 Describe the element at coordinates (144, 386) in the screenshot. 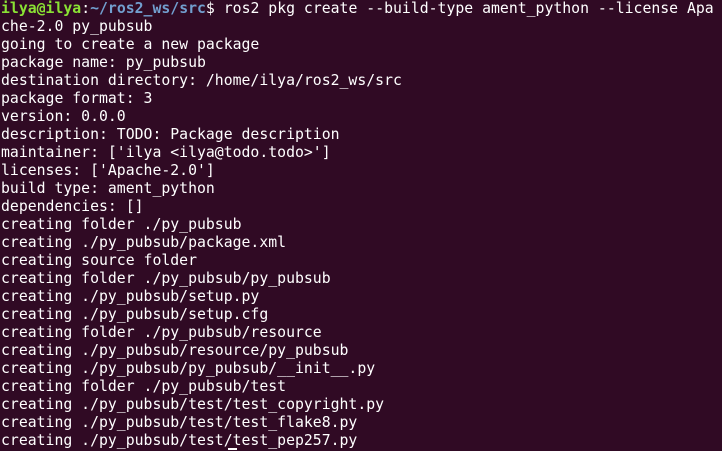

I see `output-line: creating folder ./py_pubsub/test` at that location.